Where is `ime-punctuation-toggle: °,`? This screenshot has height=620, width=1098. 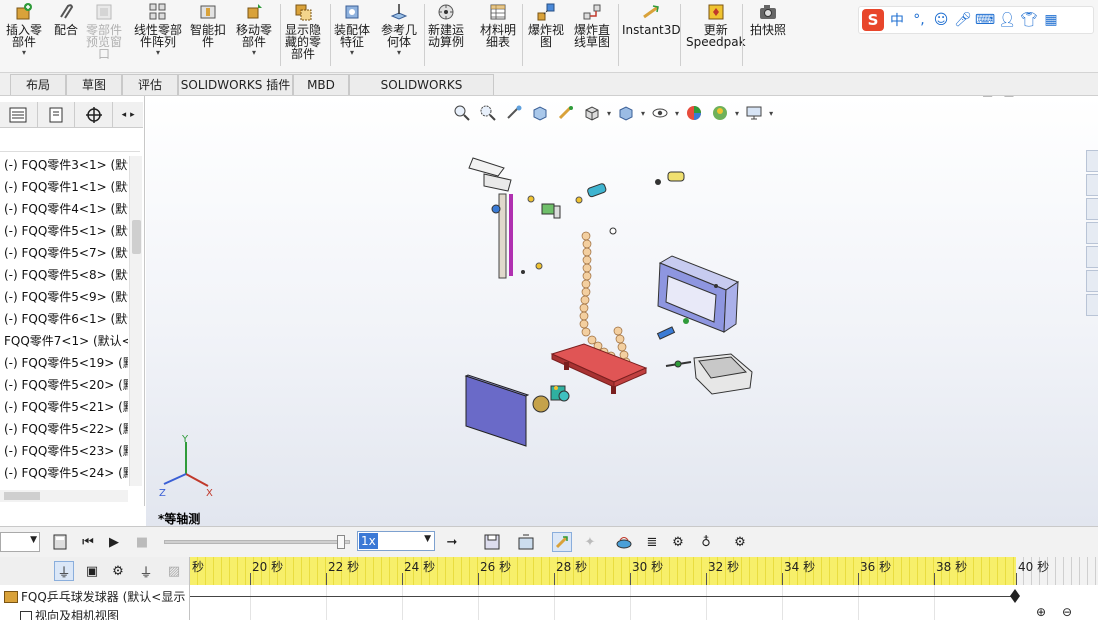 ime-punctuation-toggle: °, is located at coordinates (919, 20).